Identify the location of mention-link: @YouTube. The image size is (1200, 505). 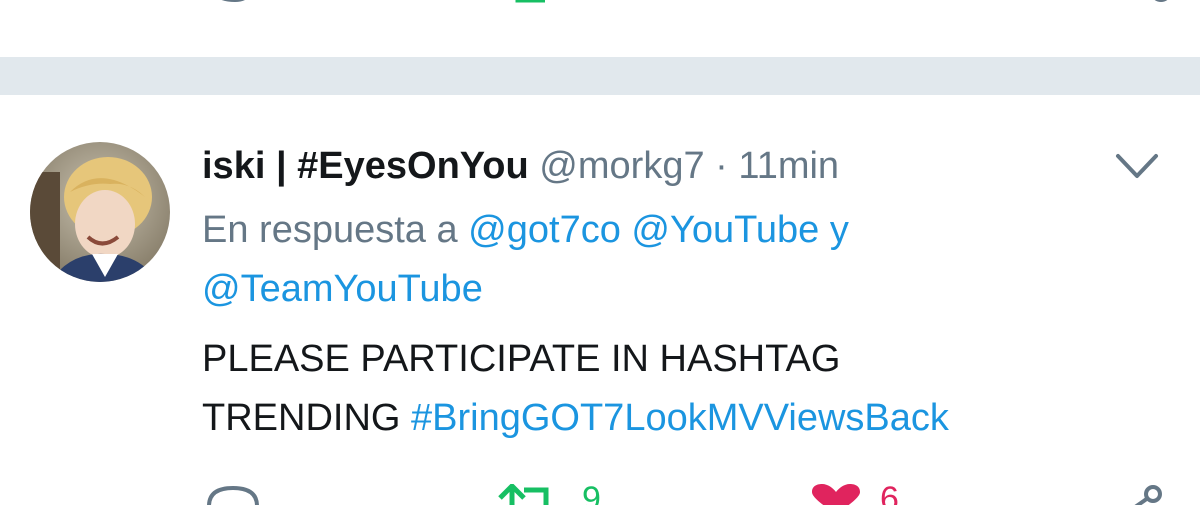
(725, 230).